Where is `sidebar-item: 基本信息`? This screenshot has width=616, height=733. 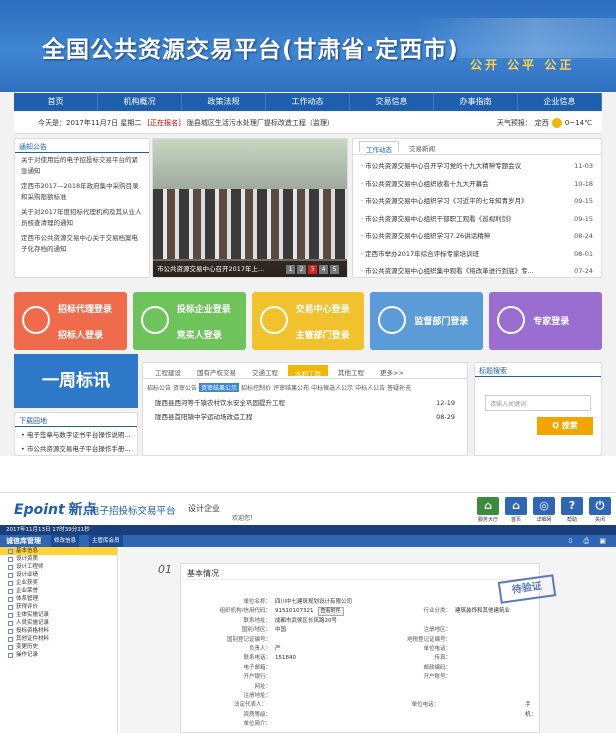
sidebar-item: 基本信息 is located at coordinates (58, 551).